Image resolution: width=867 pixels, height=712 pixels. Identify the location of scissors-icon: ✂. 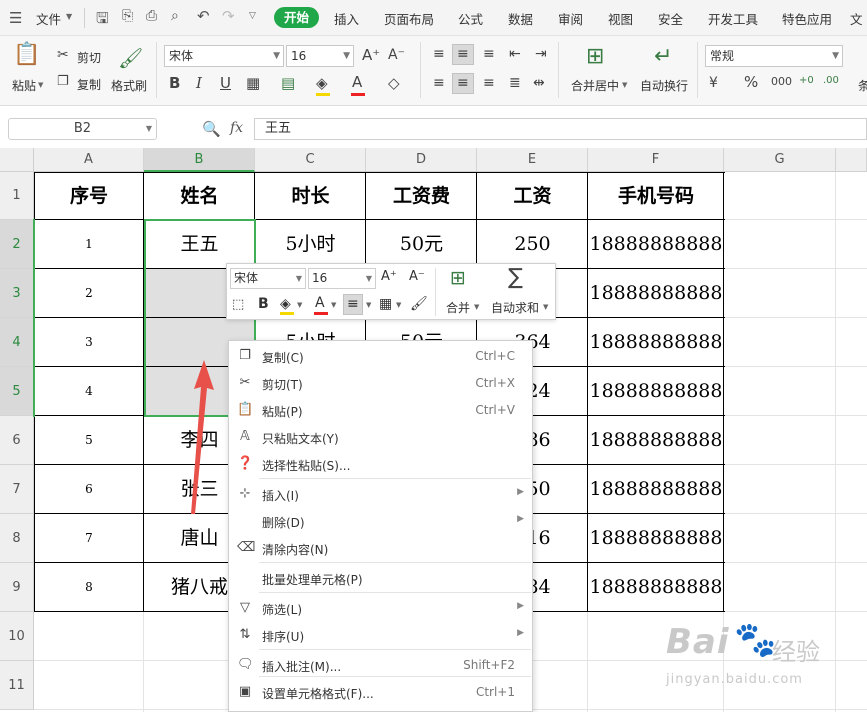
(63, 55).